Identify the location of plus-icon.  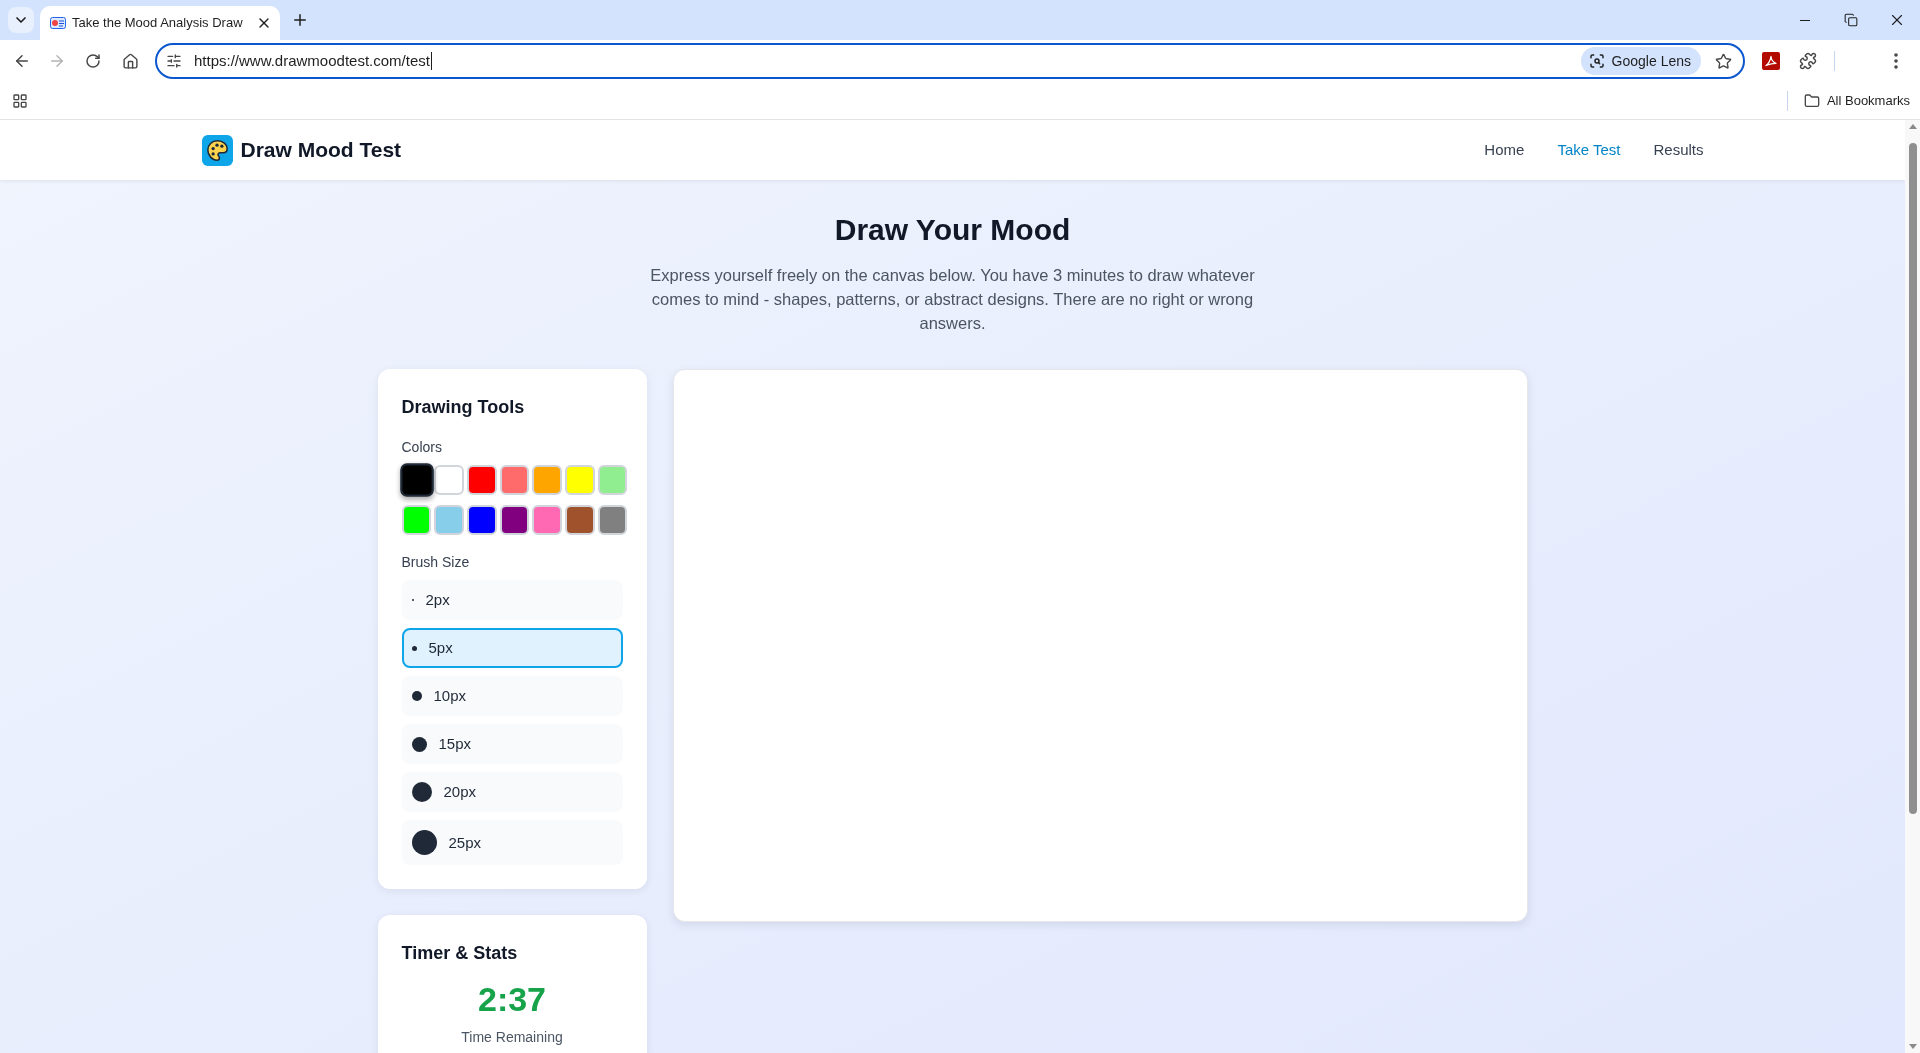
(300, 20).